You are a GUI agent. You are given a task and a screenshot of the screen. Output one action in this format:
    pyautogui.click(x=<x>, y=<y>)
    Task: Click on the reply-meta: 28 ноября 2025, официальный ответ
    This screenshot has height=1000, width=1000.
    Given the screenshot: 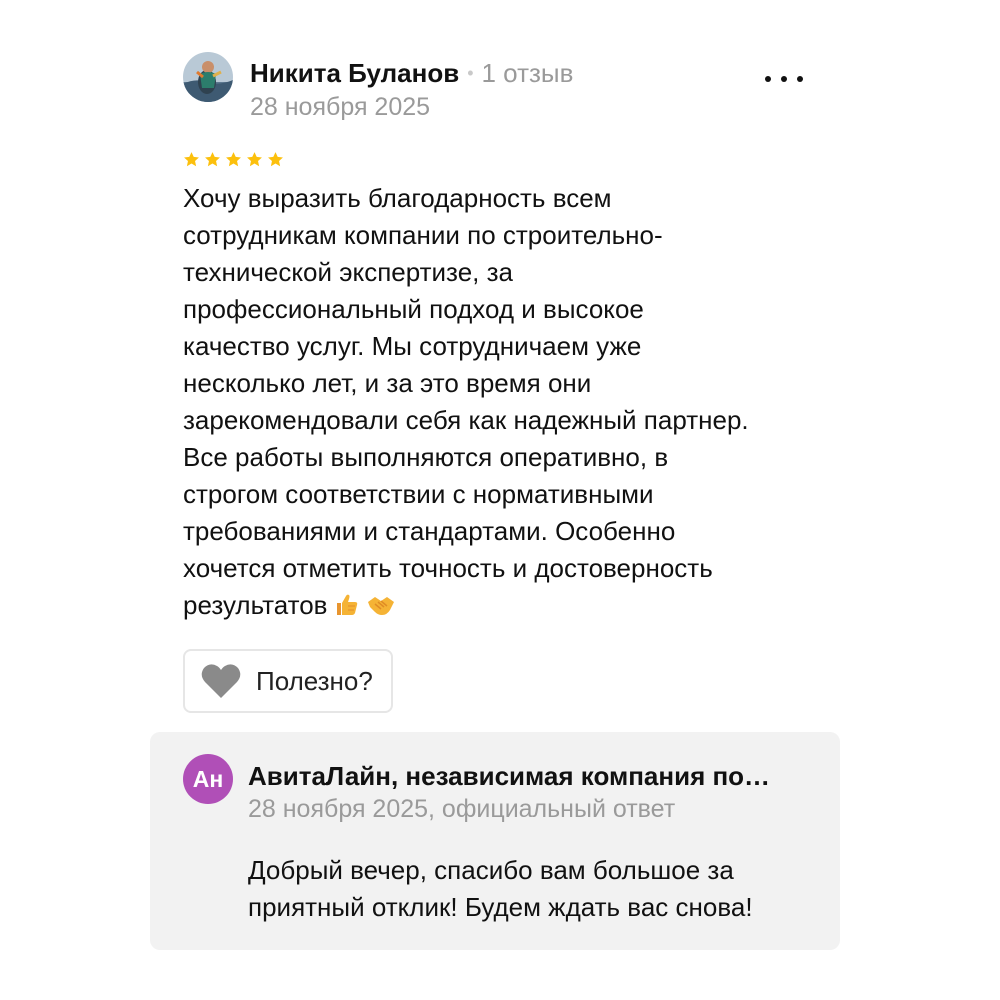 What is the action you would take?
    pyautogui.click(x=462, y=809)
    